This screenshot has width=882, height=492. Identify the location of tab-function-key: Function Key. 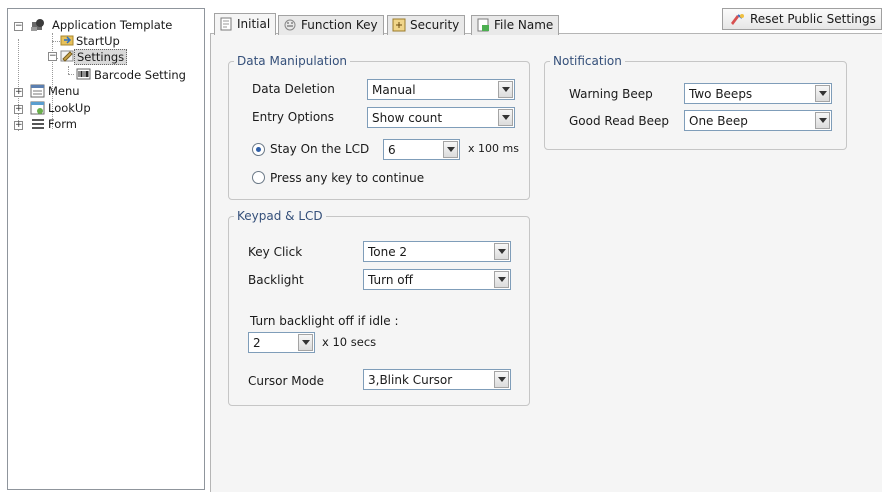
(331, 25).